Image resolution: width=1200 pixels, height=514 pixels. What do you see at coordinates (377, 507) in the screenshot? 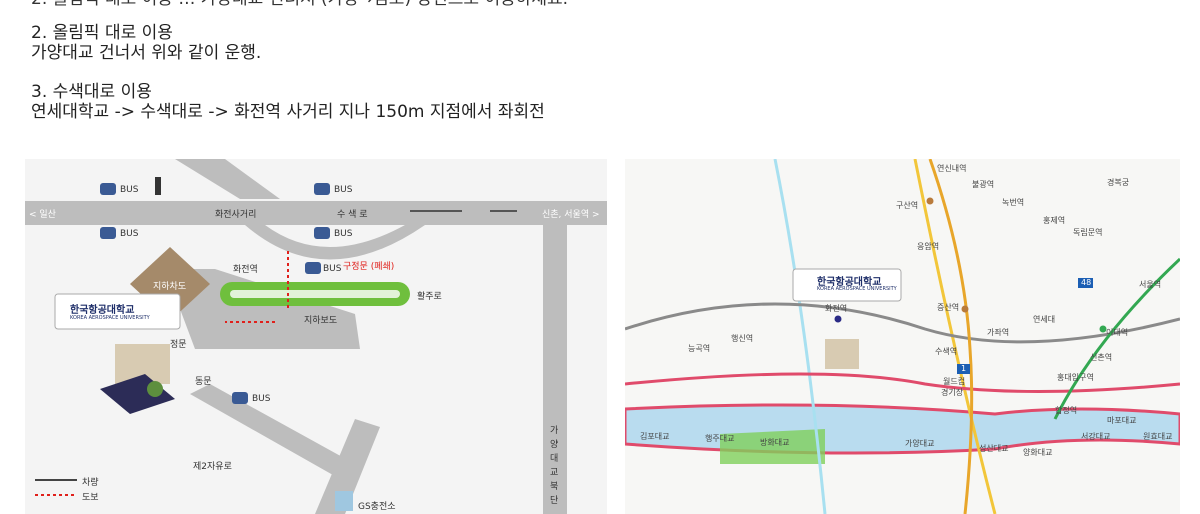
I see `gas-station-label: GS충전소` at bounding box center [377, 507].